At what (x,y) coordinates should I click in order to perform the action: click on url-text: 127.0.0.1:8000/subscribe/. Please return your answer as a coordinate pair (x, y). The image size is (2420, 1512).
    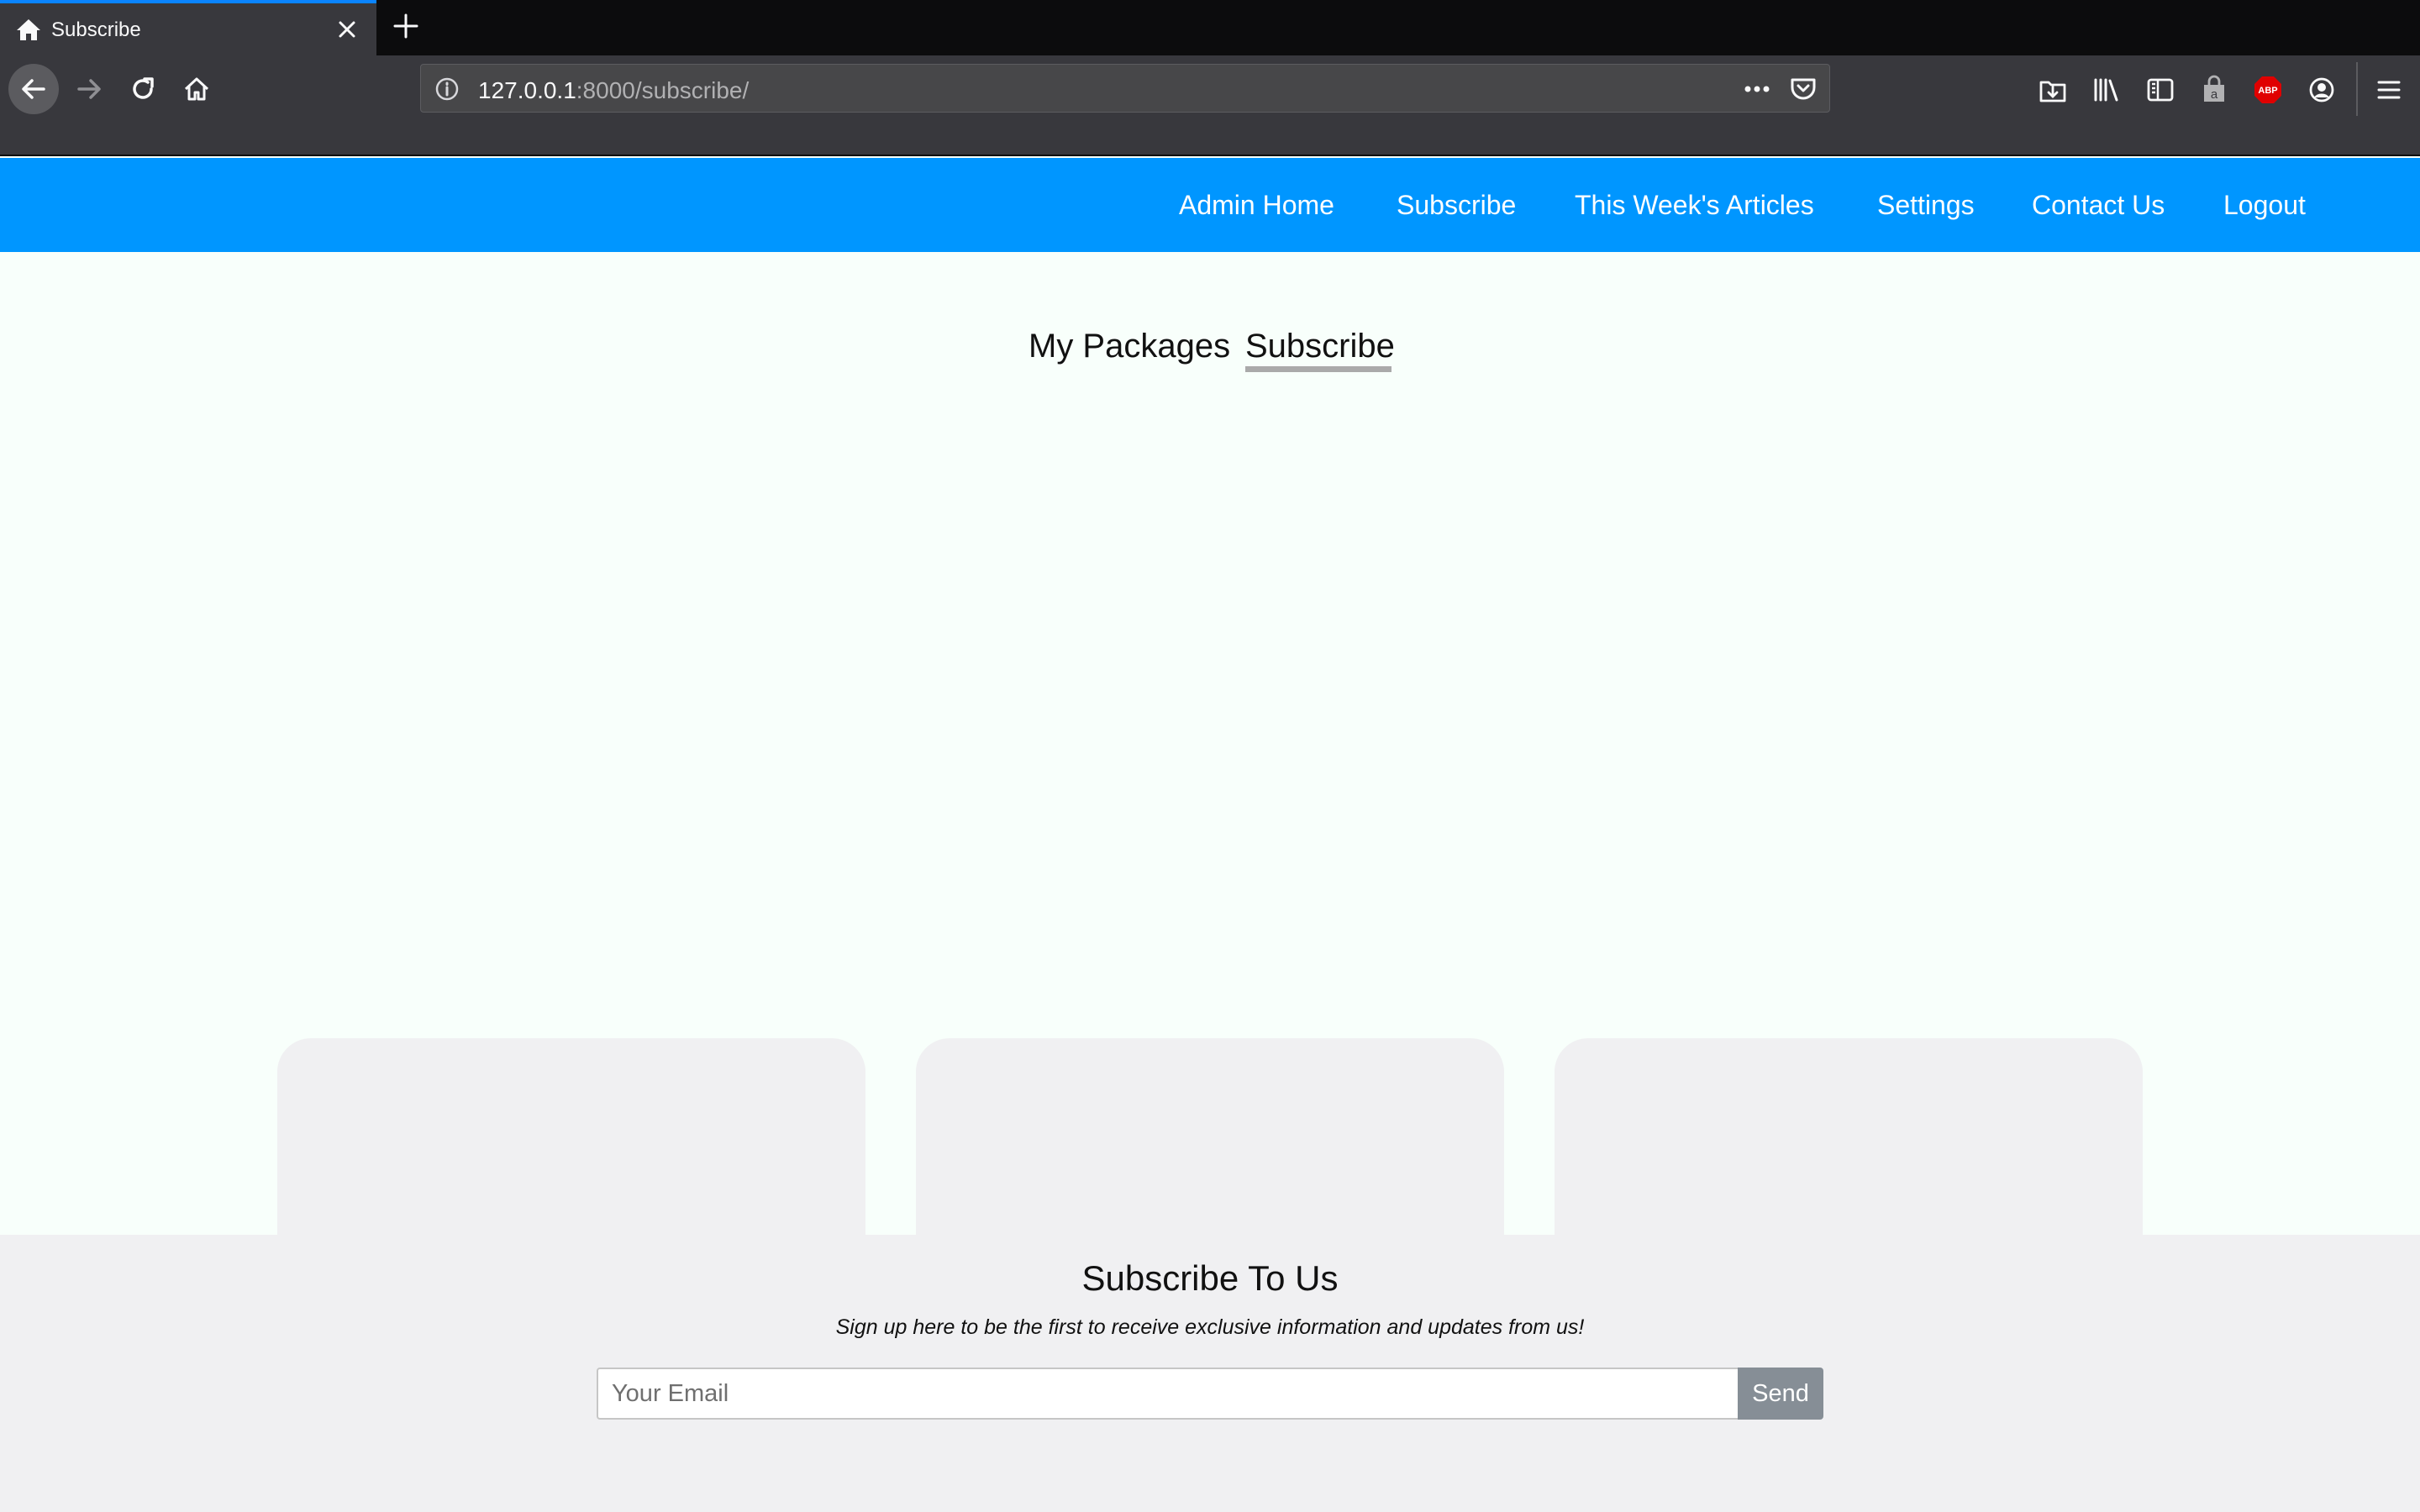
    Looking at the image, I should click on (613, 90).